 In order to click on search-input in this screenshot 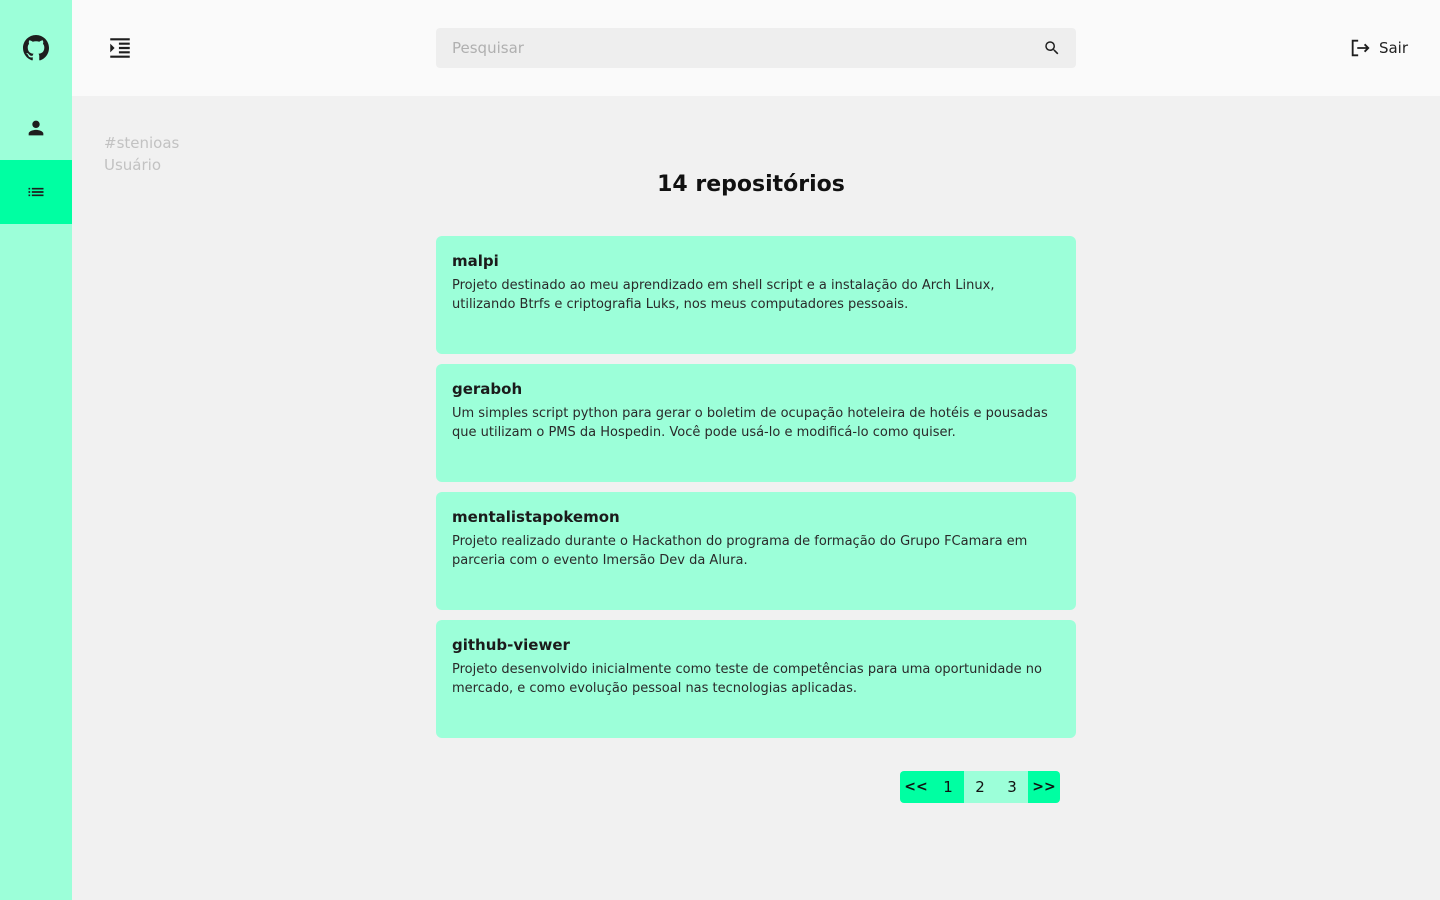, I will do `click(731, 48)`.